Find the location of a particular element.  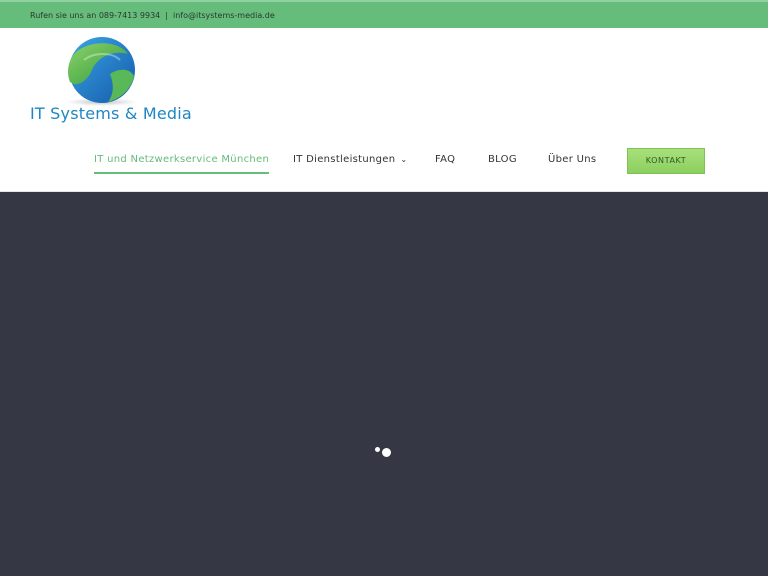

nav-item-it-netzwerkservice: IT und Netzwerkservice München is located at coordinates (182, 163).